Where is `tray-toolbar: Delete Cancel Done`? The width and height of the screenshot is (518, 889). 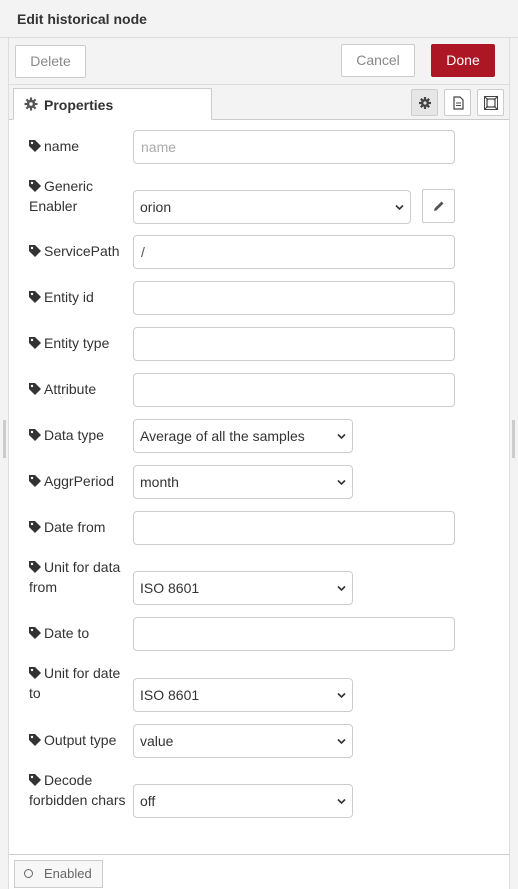 tray-toolbar: Delete Cancel Done is located at coordinates (259, 61).